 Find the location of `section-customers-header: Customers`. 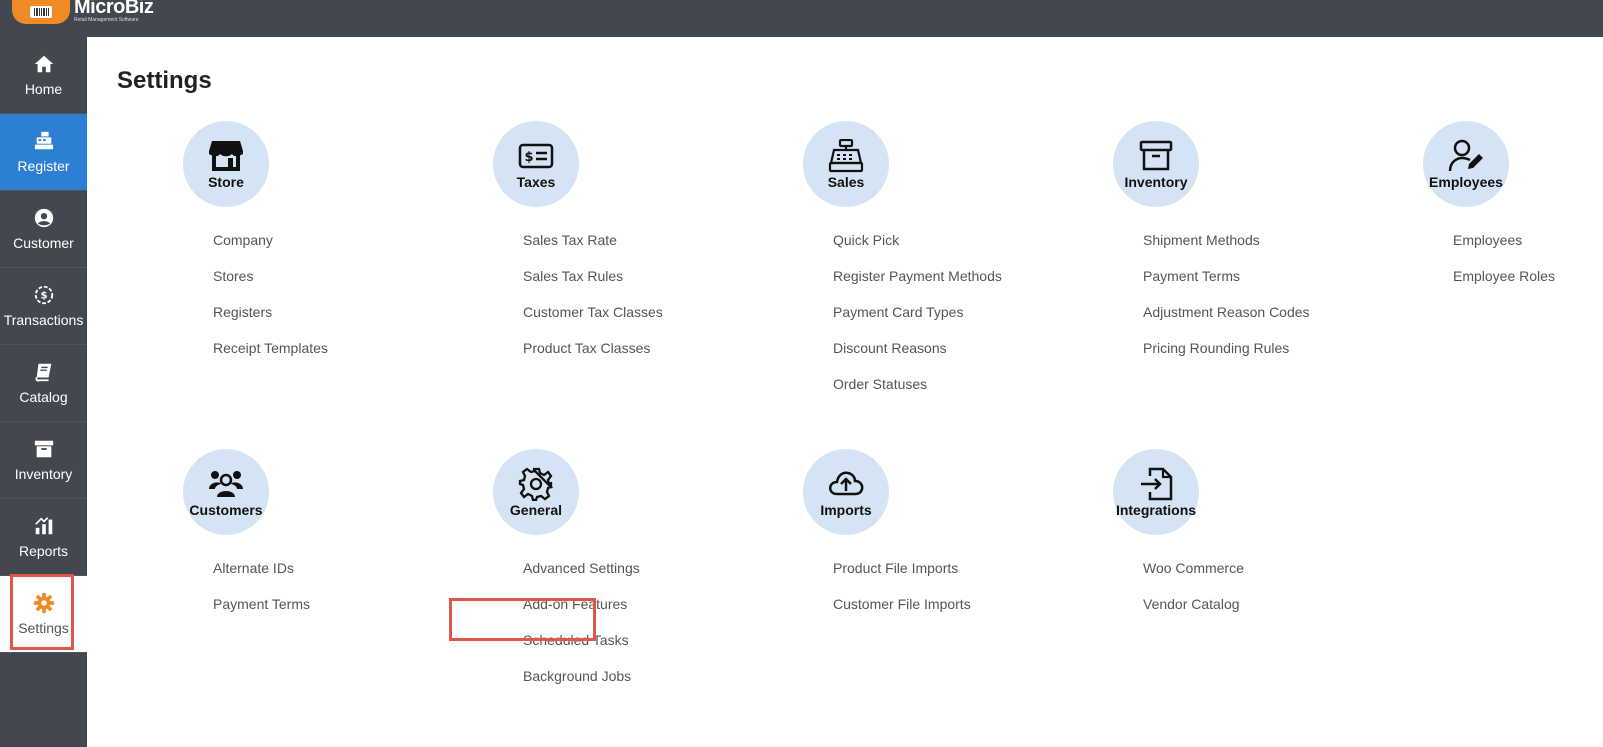

section-customers-header: Customers is located at coordinates (226, 492).